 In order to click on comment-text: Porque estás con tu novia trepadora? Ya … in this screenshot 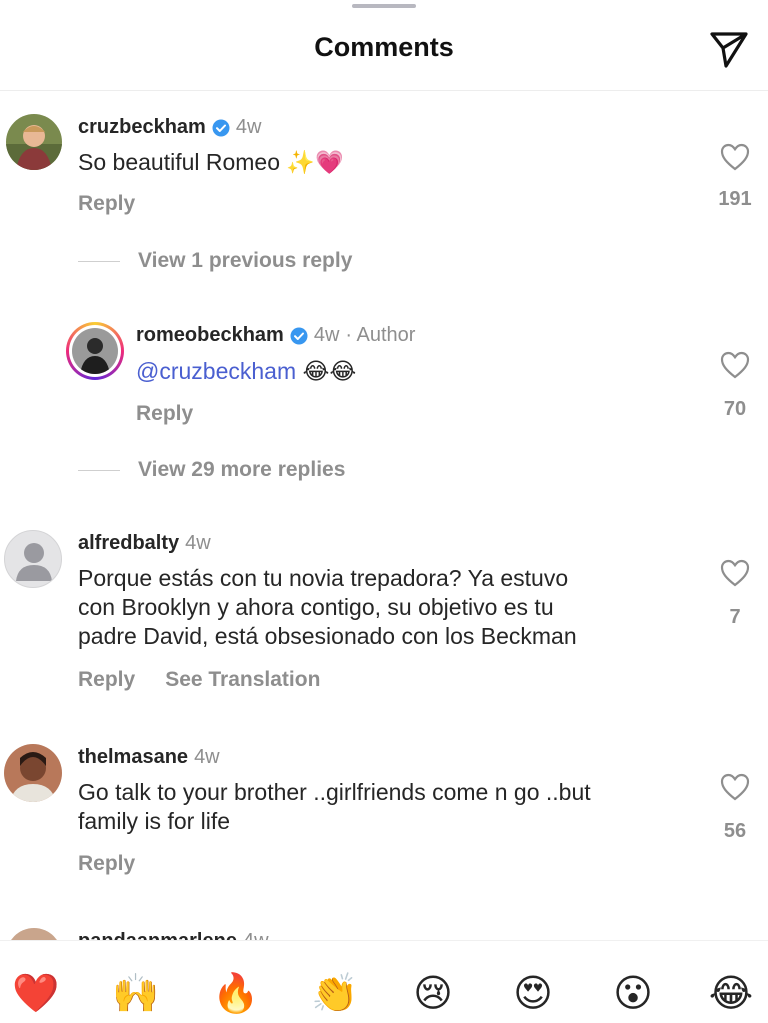, I will do `click(327, 607)`.